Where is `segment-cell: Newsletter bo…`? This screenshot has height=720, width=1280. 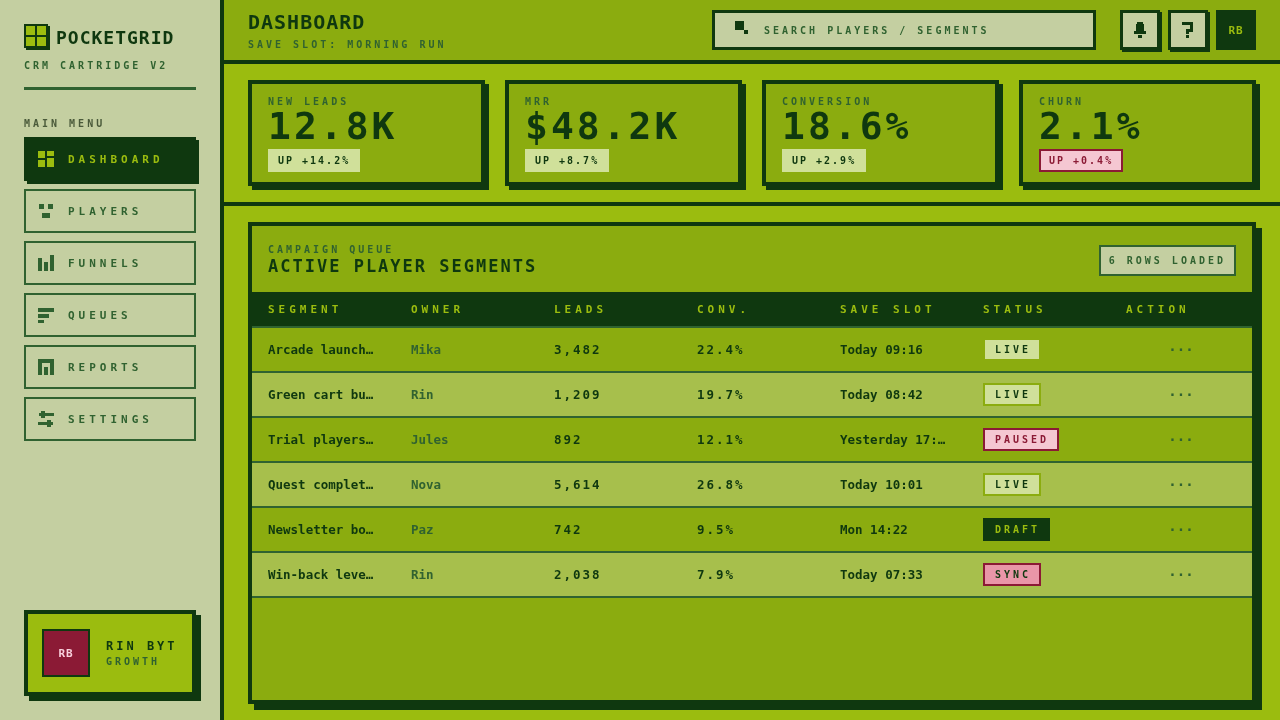 segment-cell: Newsletter bo… is located at coordinates (321, 529).